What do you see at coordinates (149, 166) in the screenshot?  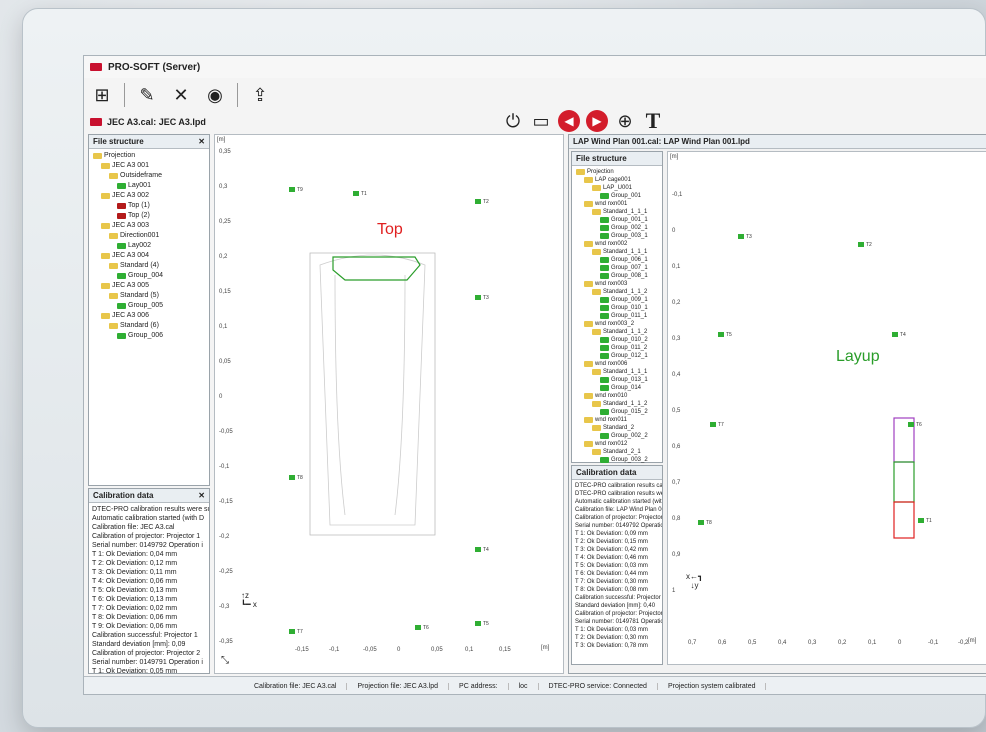 I see `tree-item: JEC A3 001` at bounding box center [149, 166].